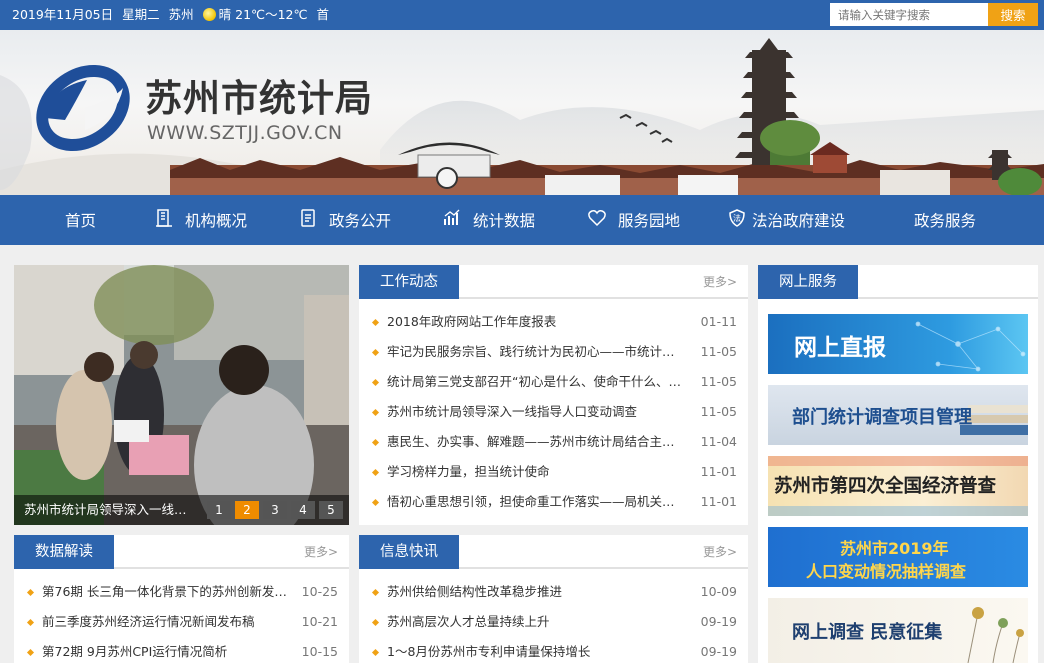 This screenshot has height=663, width=1044. What do you see at coordinates (504, 221) in the screenshot?
I see `nav-statistics-label: 统计数据` at bounding box center [504, 221].